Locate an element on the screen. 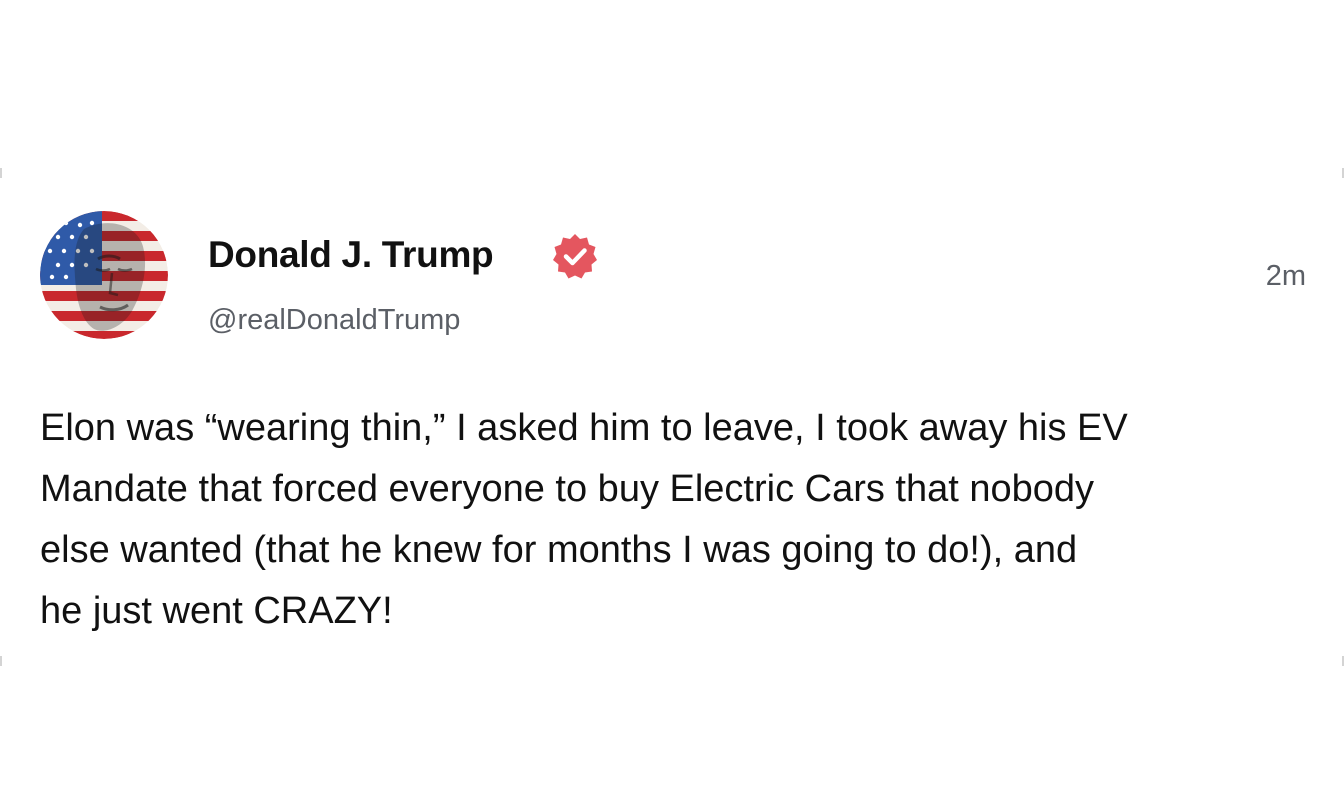  avatar is located at coordinates (104, 275).